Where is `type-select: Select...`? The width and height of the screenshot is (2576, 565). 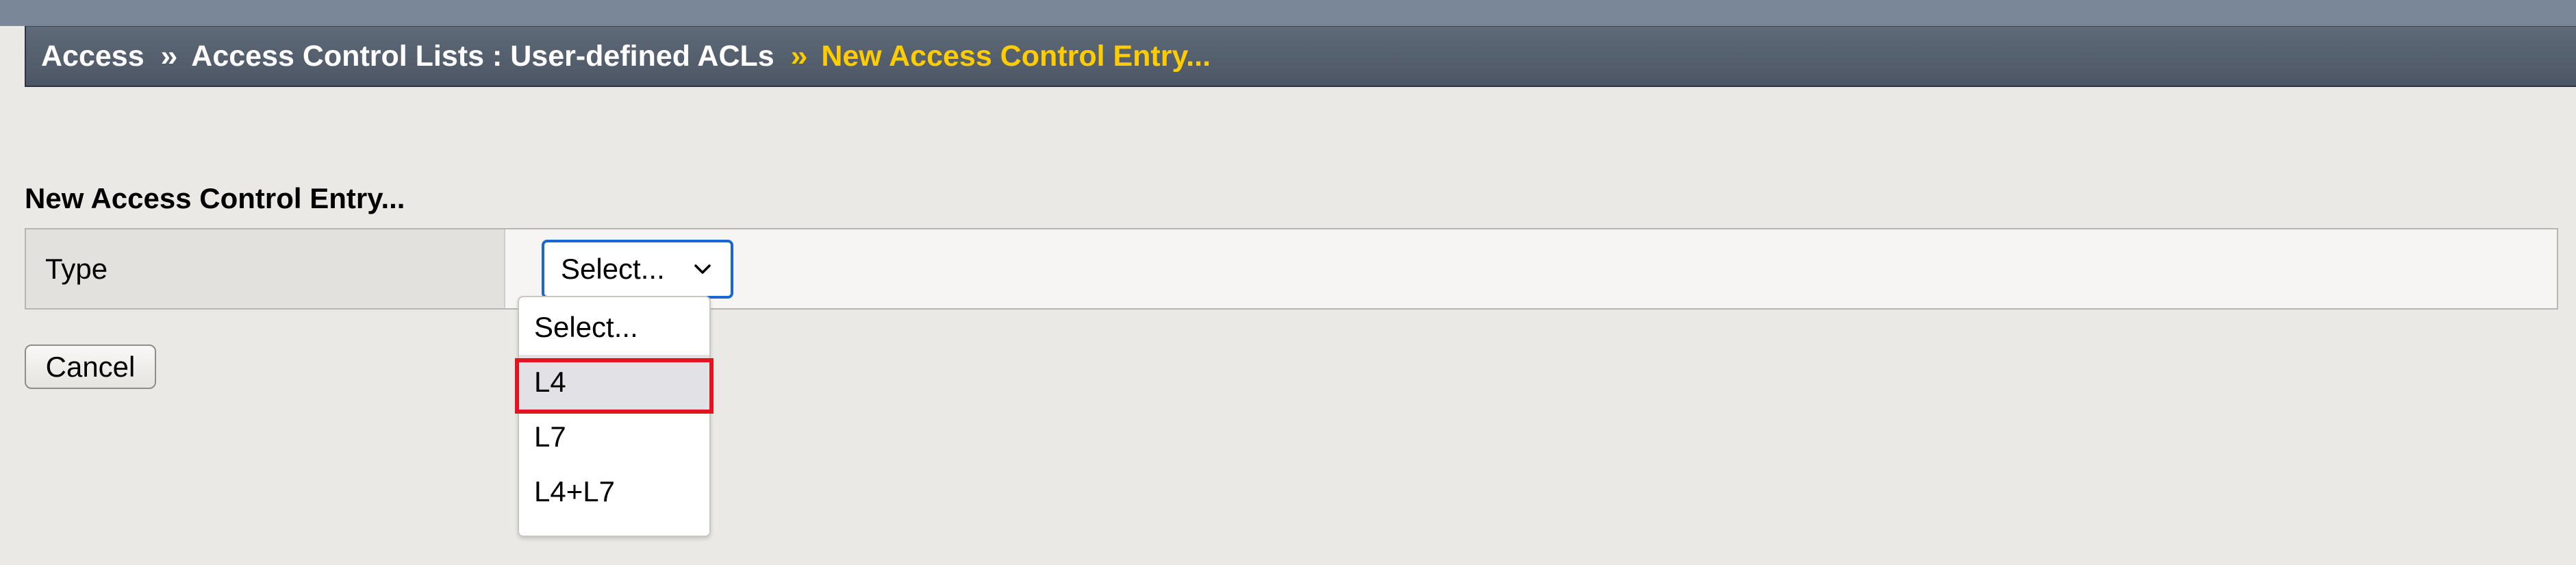
type-select: Select... is located at coordinates (637, 269).